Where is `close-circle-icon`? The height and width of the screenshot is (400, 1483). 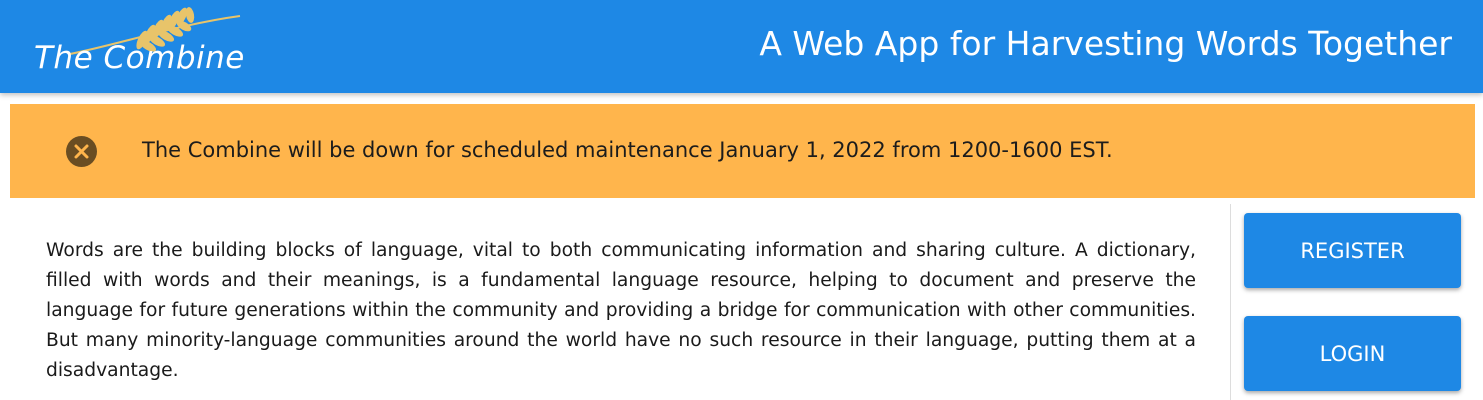
close-circle-icon is located at coordinates (81, 151).